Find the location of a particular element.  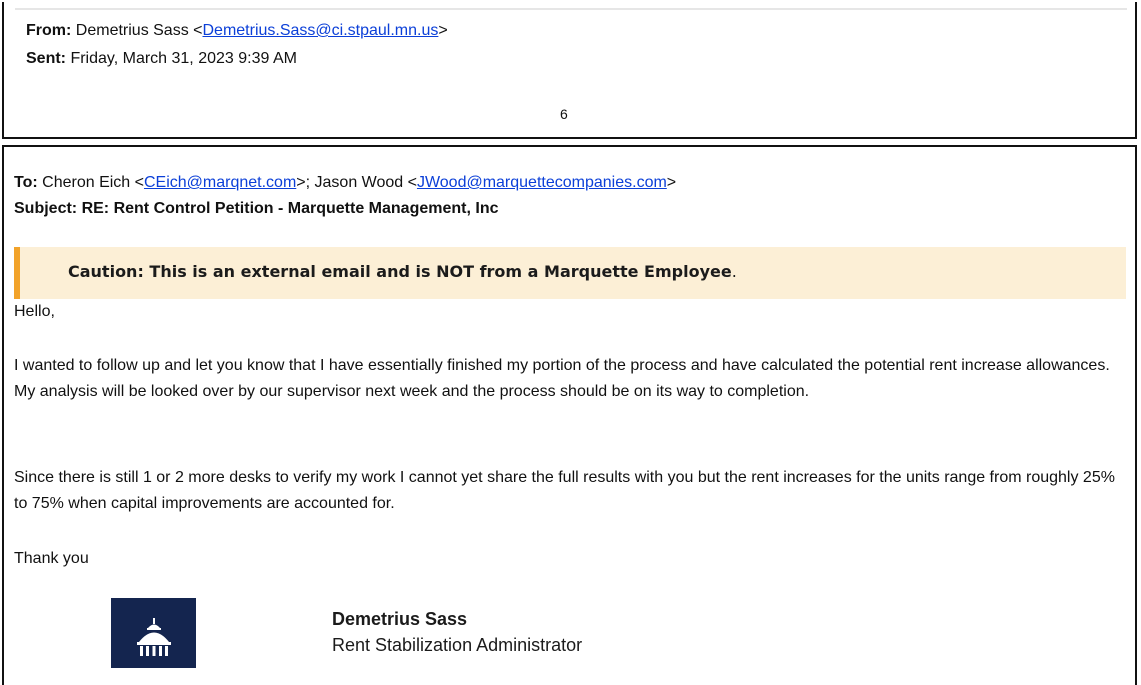

to-separator: >; Jason Wood < is located at coordinates (356, 182).